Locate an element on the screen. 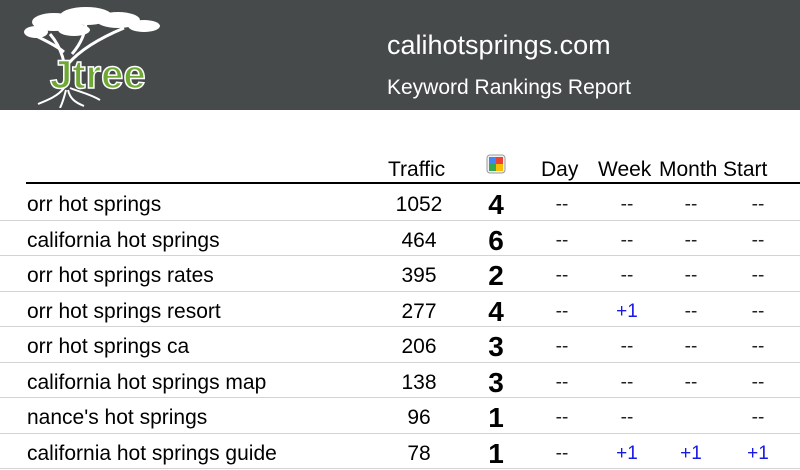 The height and width of the screenshot is (470, 800). keyword: california hot springs is located at coordinates (123, 240).